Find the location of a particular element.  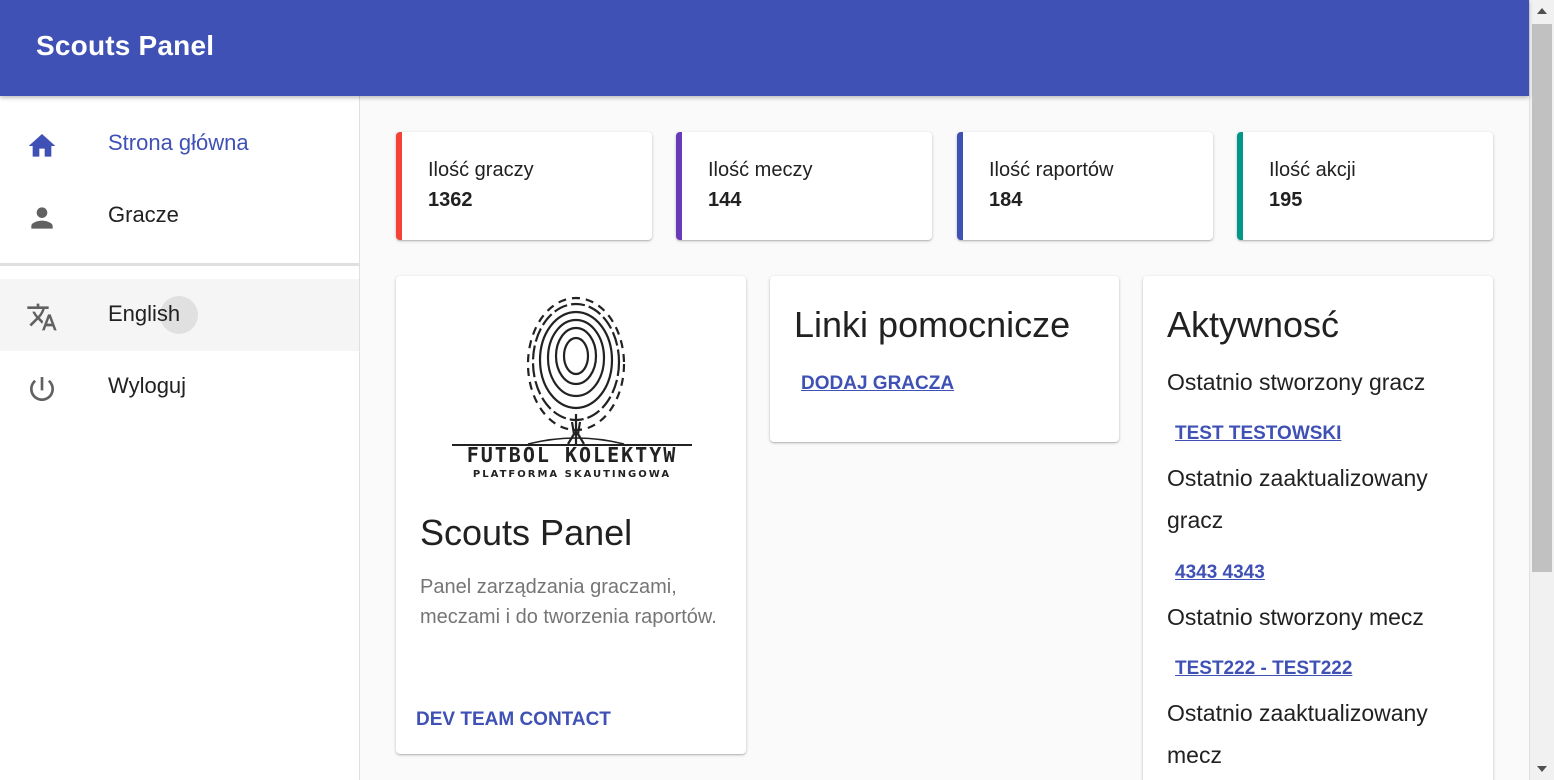

last-updated-player-label-line2: gracz is located at coordinates (1195, 520).